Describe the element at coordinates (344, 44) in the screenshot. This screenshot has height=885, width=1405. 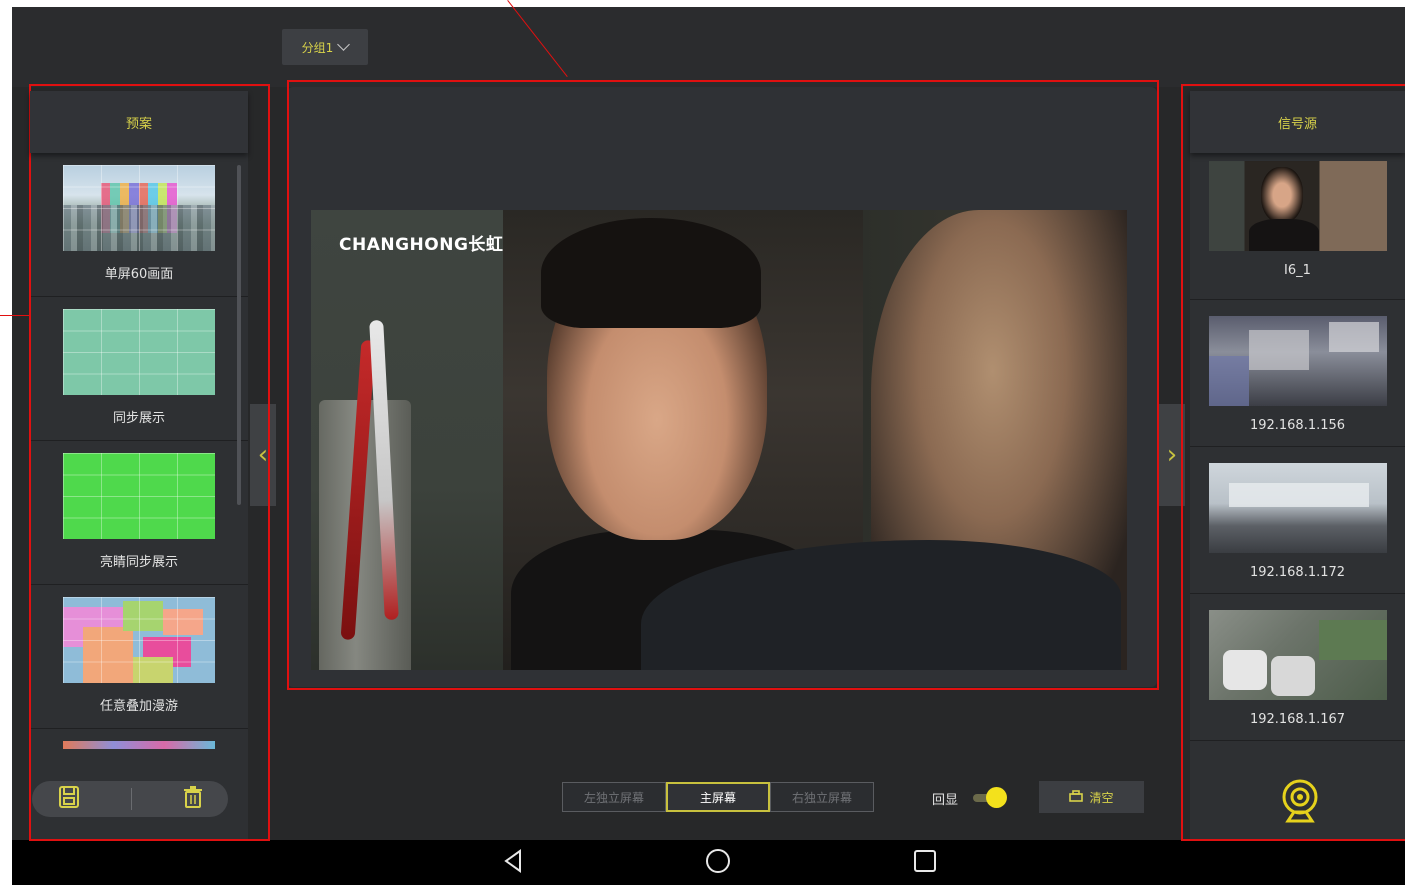
I see `chevron-down-icon` at that location.